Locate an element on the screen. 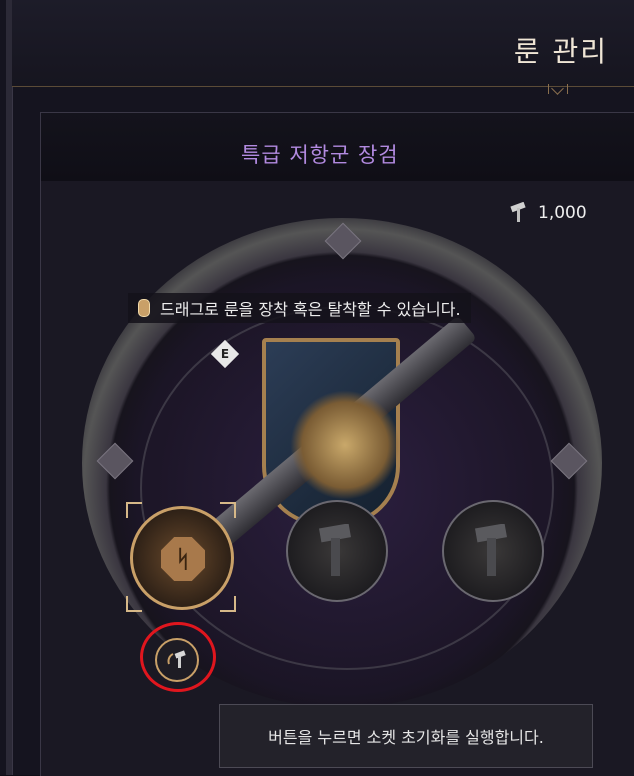  window-border is located at coordinates (9, 387).